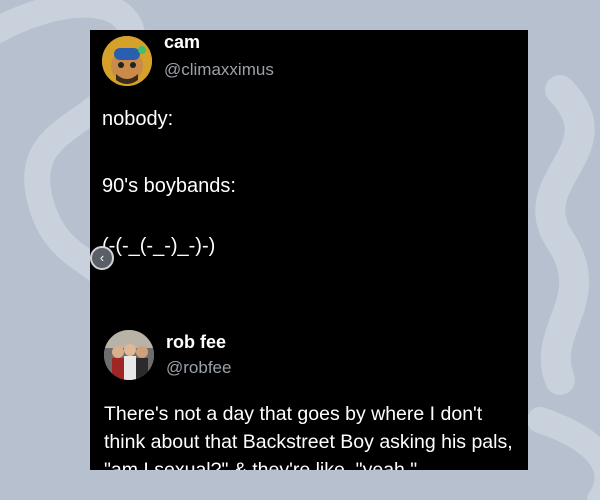  I want to click on chevron-left-icon: ‹, so click(102, 257).